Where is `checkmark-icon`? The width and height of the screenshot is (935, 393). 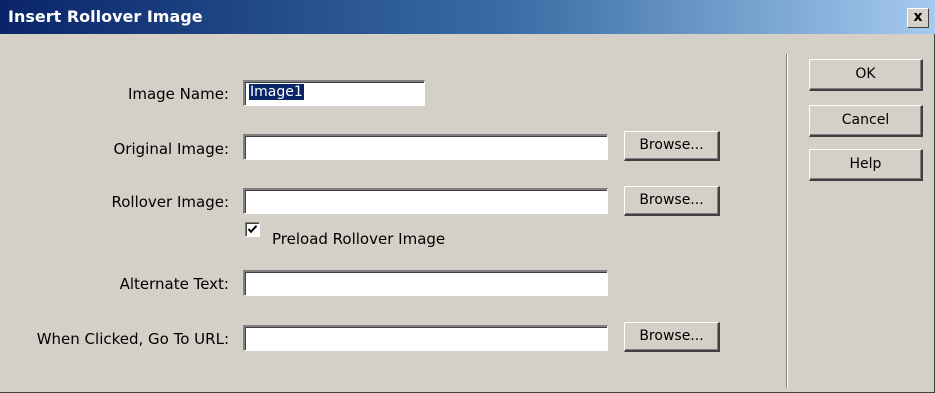
checkmark-icon is located at coordinates (252, 229).